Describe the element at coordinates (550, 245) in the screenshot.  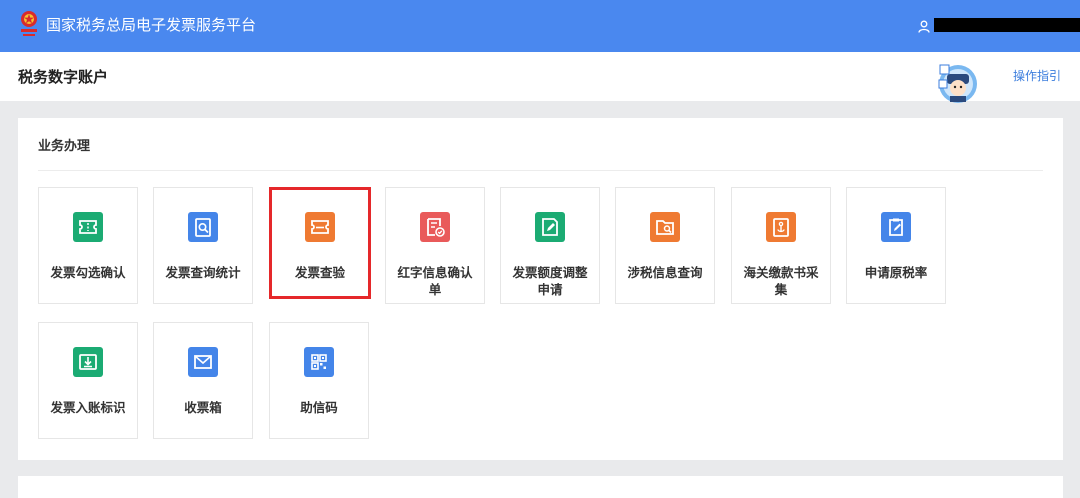
I see `tile-invoice-quota-adjust: 发票额度调整申请` at that location.